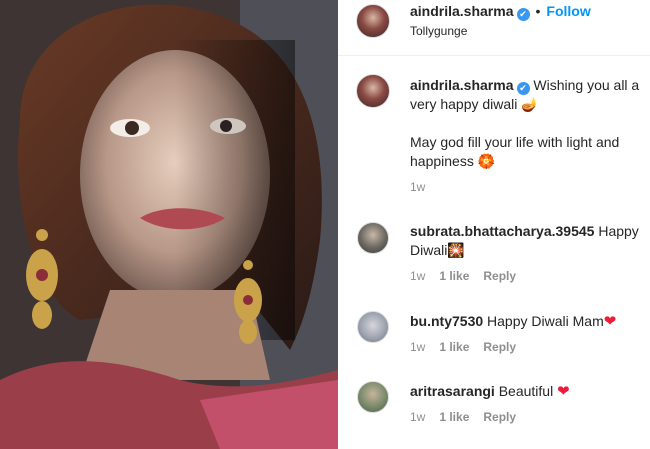 This screenshot has height=449, width=650. Describe the element at coordinates (494, 28) in the screenshot. I see `post-header: aindrila.sharma ✔ • Follow Tollygunge` at that location.